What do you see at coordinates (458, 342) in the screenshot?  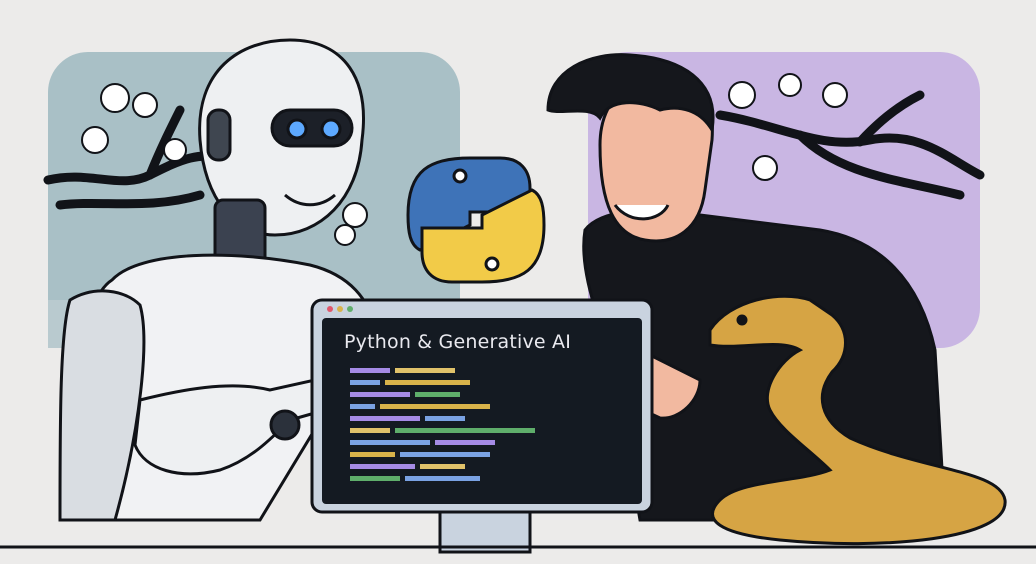 I see `monitor-title: Python & Generative AI` at bounding box center [458, 342].